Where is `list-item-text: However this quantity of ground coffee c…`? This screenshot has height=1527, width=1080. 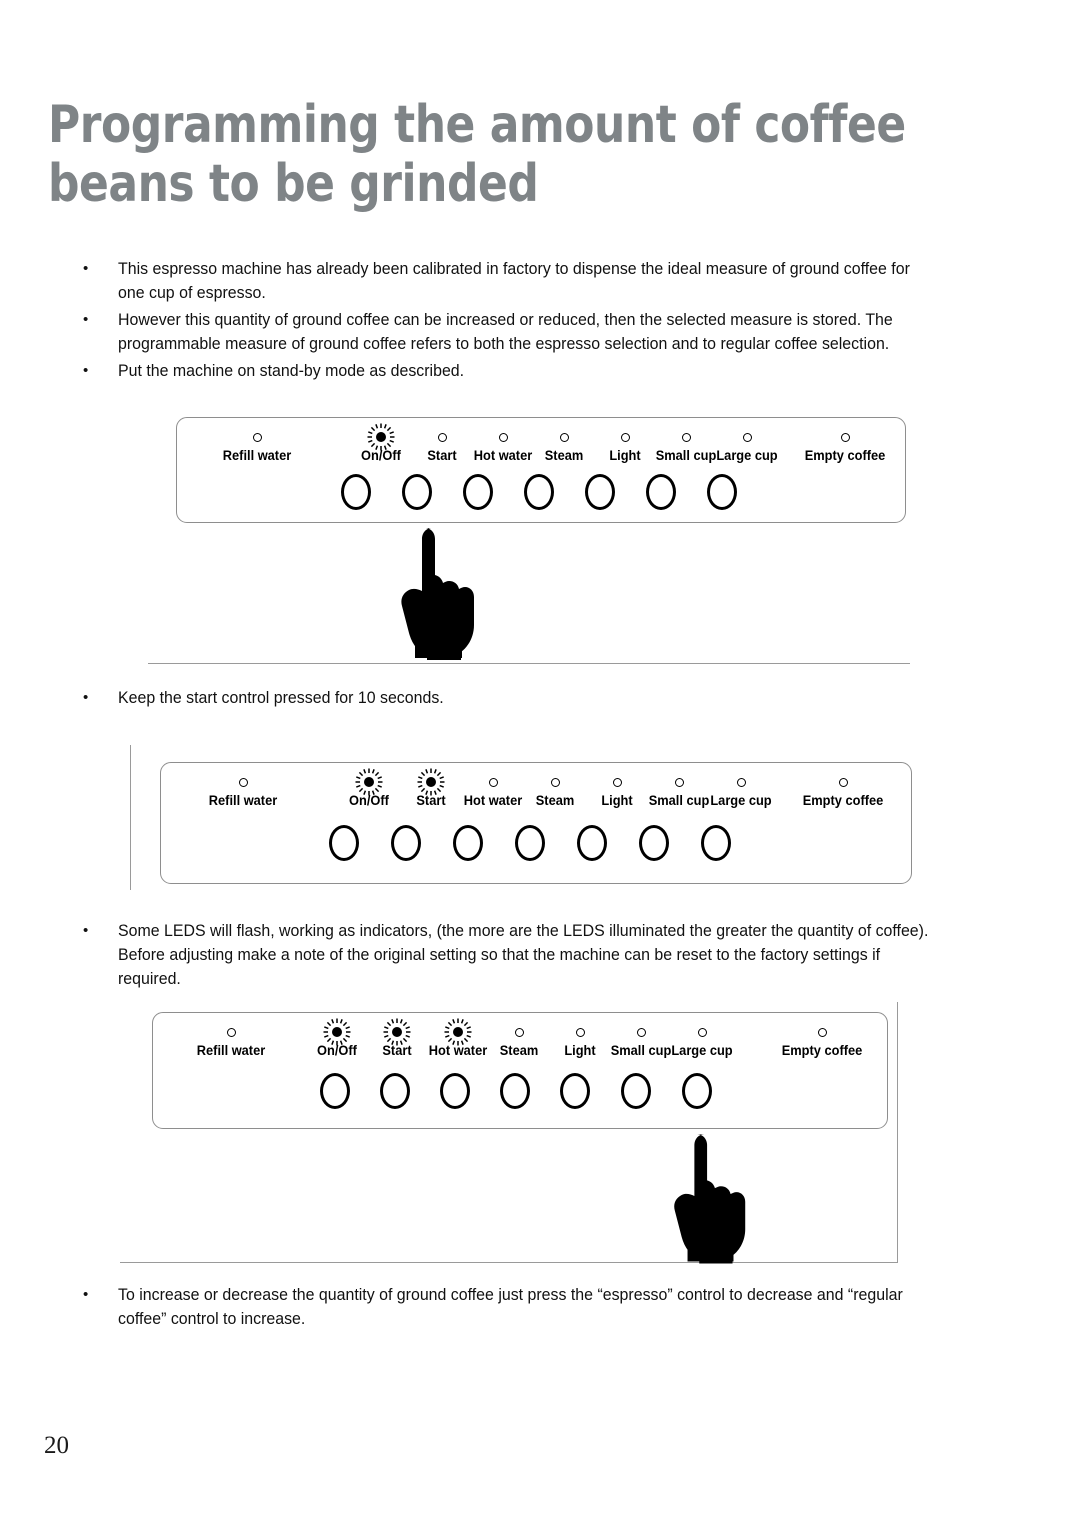 list-item-text: However this quantity of ground coffee c… is located at coordinates (505, 331).